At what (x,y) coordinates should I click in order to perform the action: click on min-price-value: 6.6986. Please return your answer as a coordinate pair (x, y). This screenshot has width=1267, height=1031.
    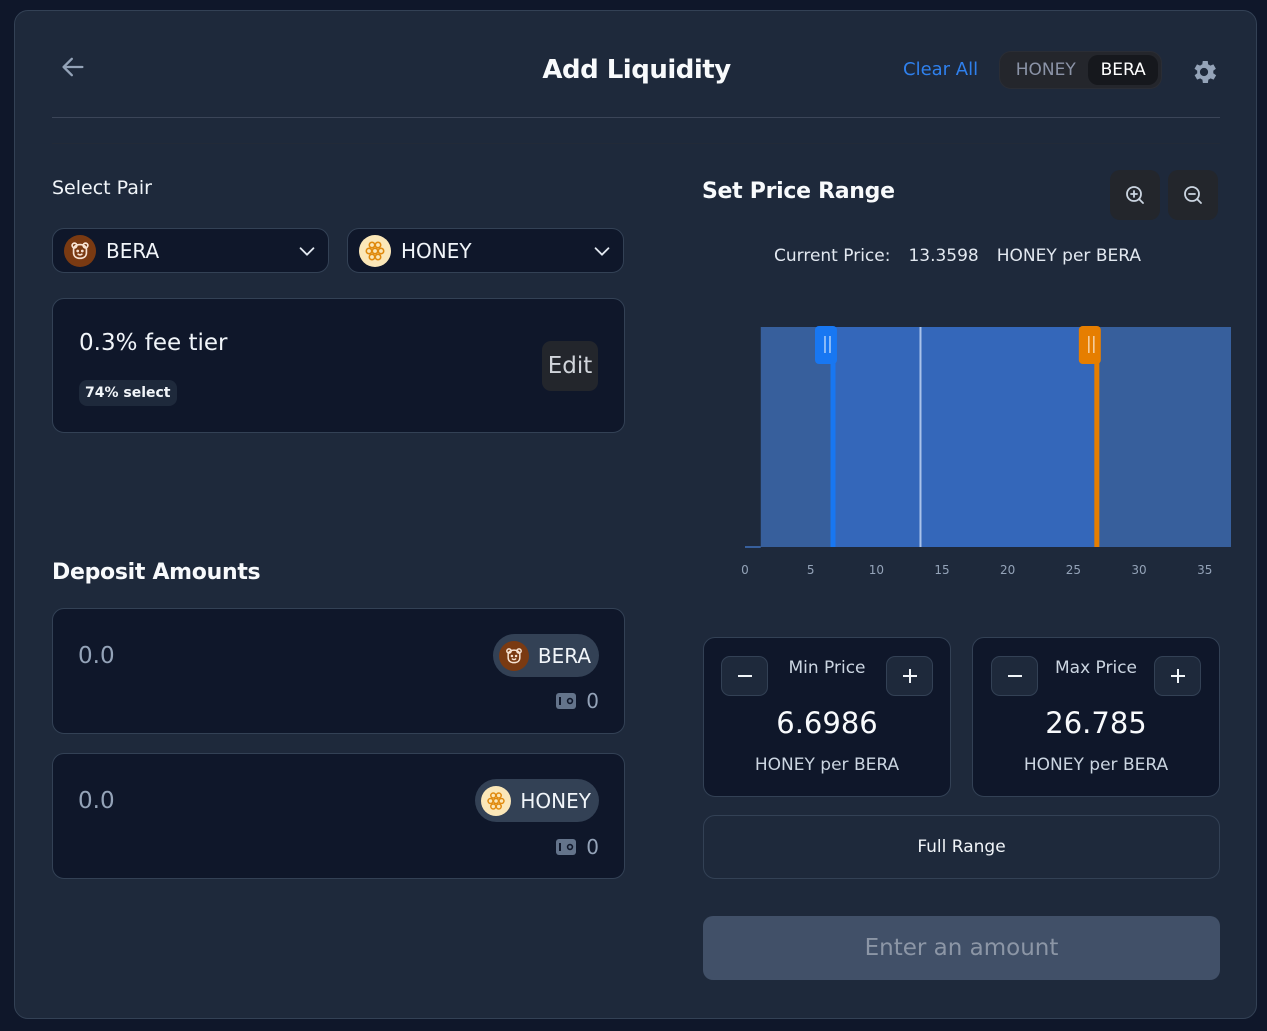
    Looking at the image, I should click on (827, 723).